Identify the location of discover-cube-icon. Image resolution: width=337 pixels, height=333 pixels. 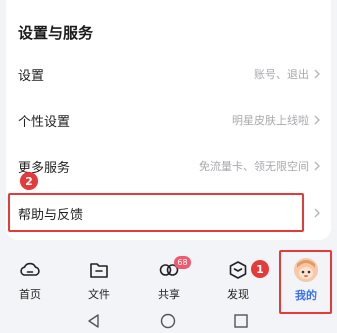
(238, 270).